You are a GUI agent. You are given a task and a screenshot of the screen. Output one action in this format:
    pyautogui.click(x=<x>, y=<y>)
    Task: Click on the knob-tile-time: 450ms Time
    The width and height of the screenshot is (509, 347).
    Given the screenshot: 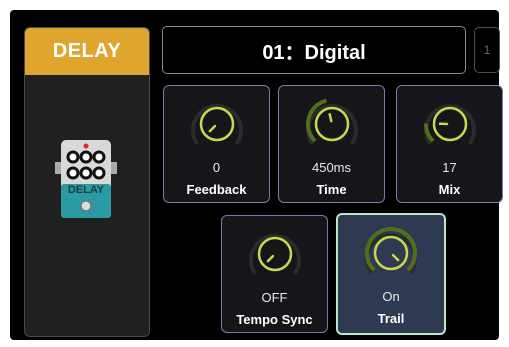 What is the action you would take?
    pyautogui.click(x=331, y=144)
    